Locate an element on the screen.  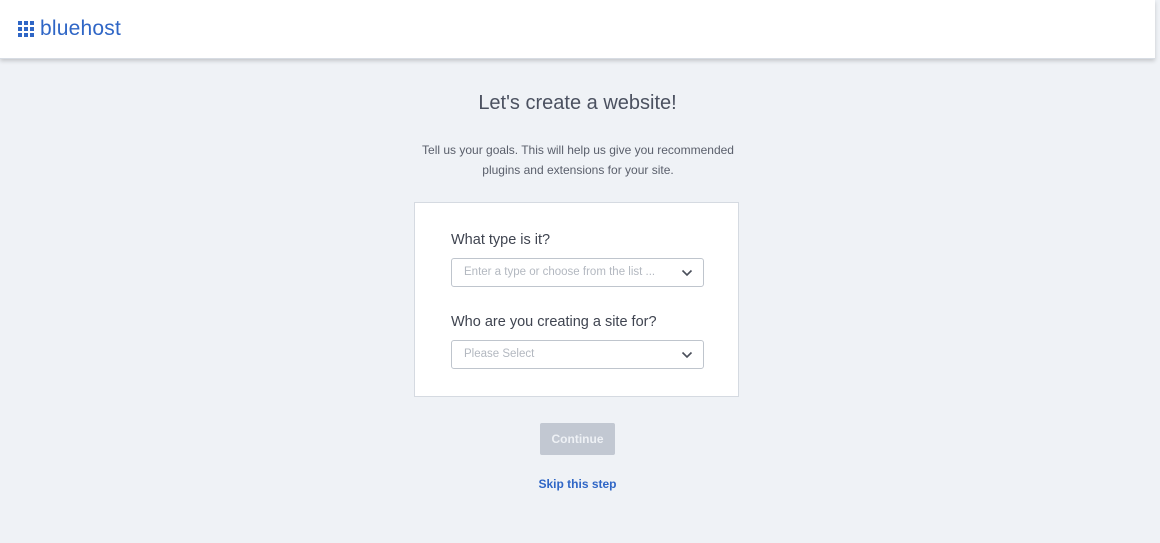
site-type-label: What type is it? is located at coordinates (501, 240).